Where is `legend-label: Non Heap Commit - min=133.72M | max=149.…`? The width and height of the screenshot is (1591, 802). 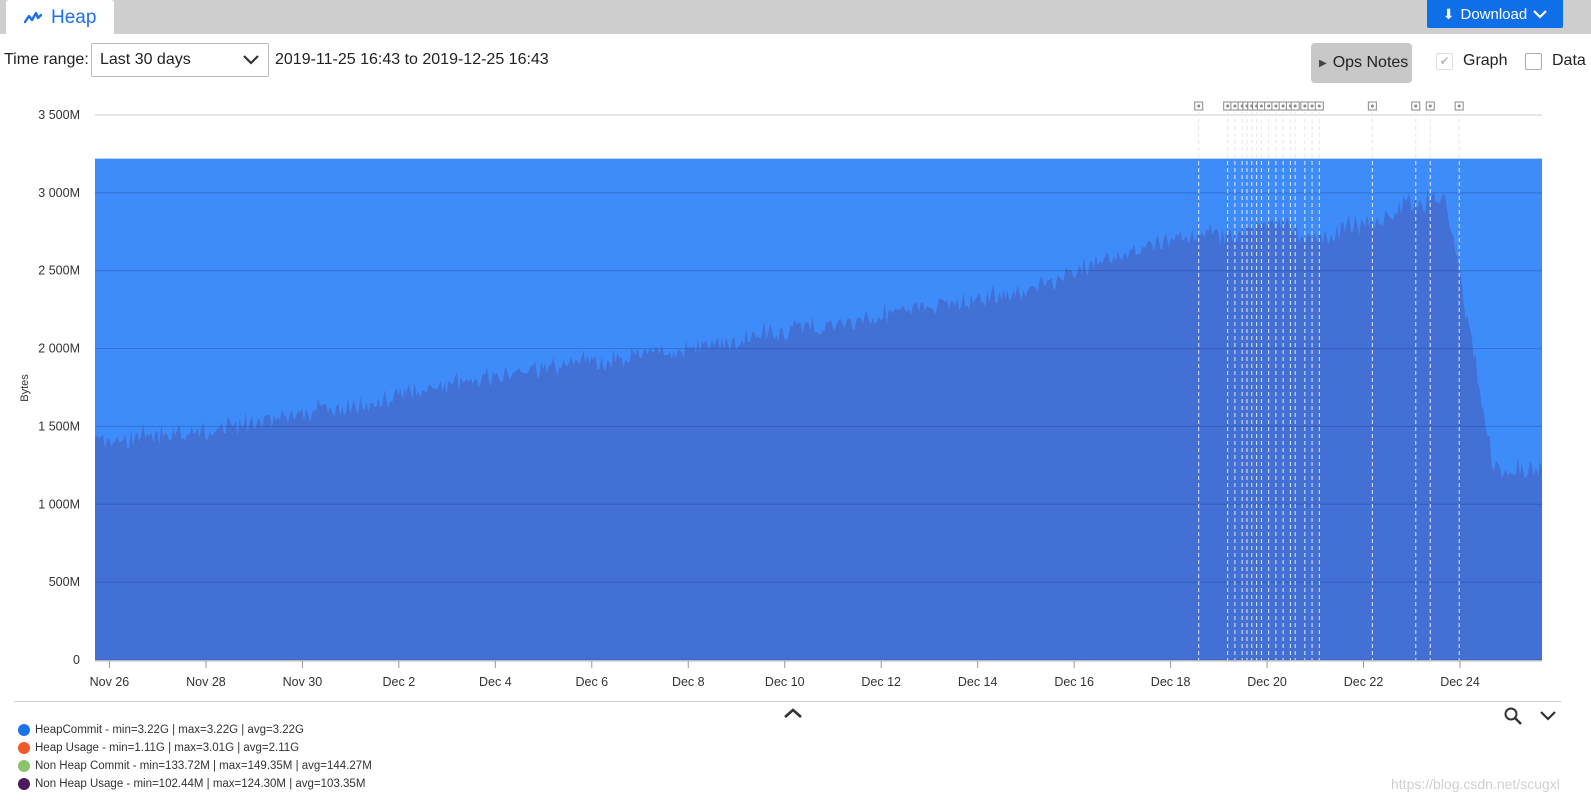 legend-label: Non Heap Commit - min=133.72M | max=149.… is located at coordinates (203, 766).